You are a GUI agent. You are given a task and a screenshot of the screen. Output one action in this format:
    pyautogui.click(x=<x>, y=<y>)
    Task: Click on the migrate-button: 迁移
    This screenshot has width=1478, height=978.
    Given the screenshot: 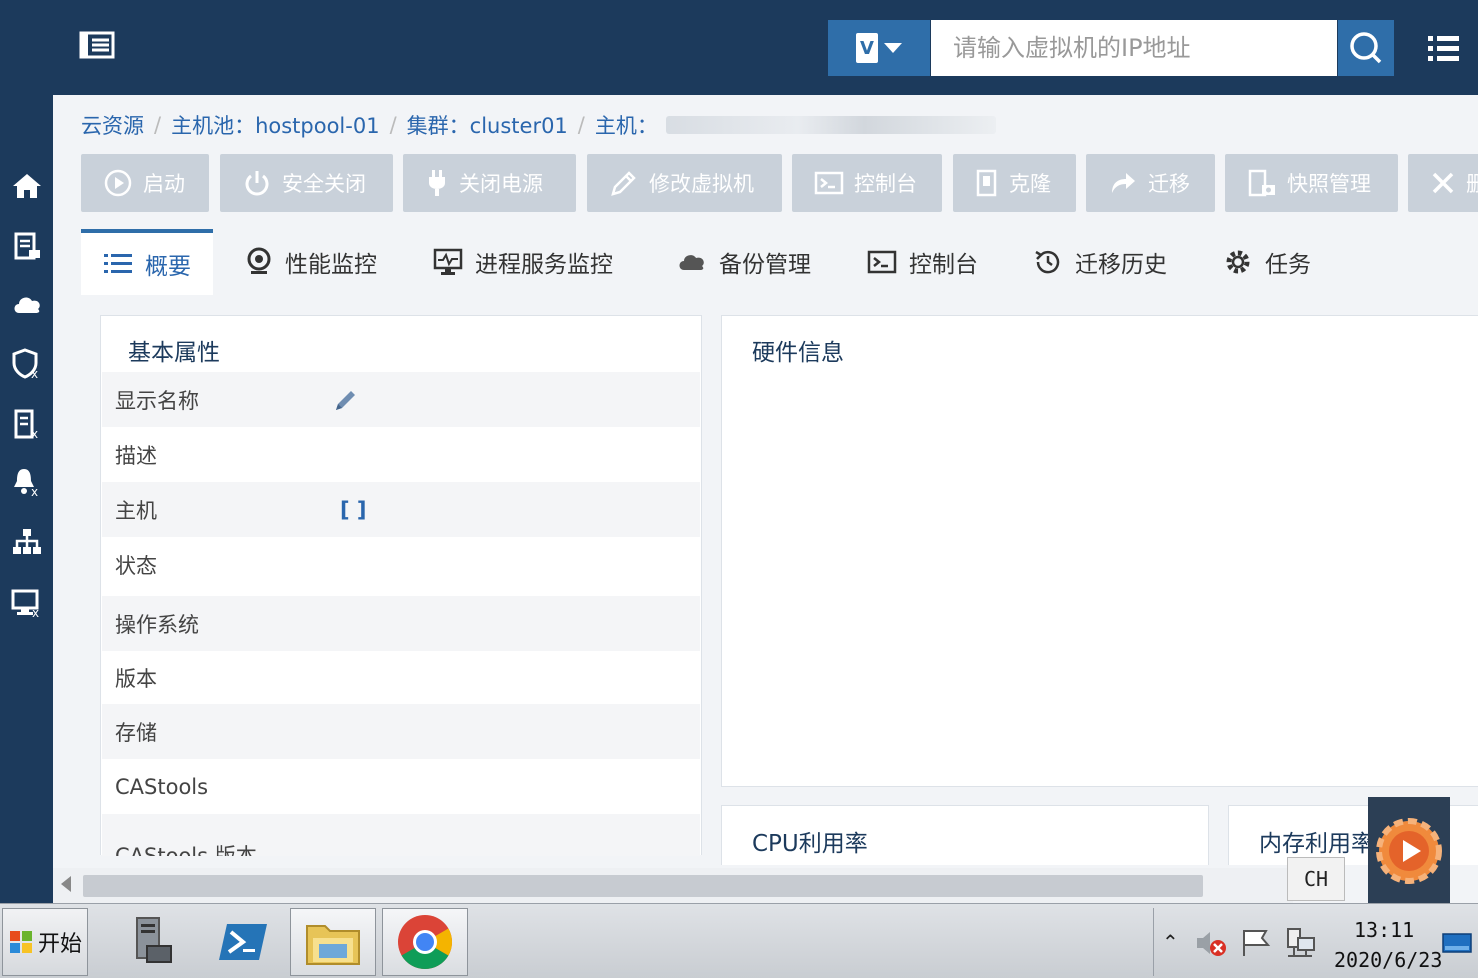 What is the action you would take?
    pyautogui.click(x=1150, y=183)
    